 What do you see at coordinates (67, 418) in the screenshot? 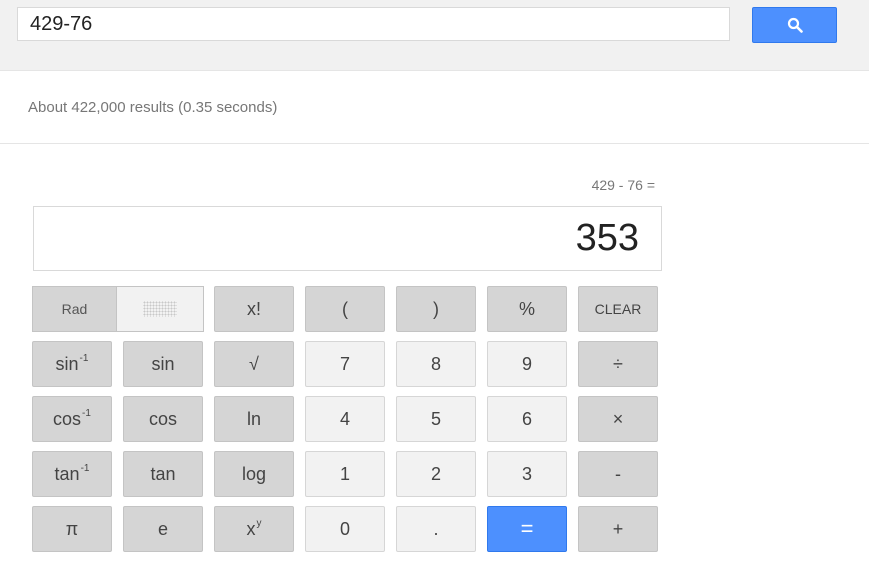
I see `arccos-label: cos` at bounding box center [67, 418].